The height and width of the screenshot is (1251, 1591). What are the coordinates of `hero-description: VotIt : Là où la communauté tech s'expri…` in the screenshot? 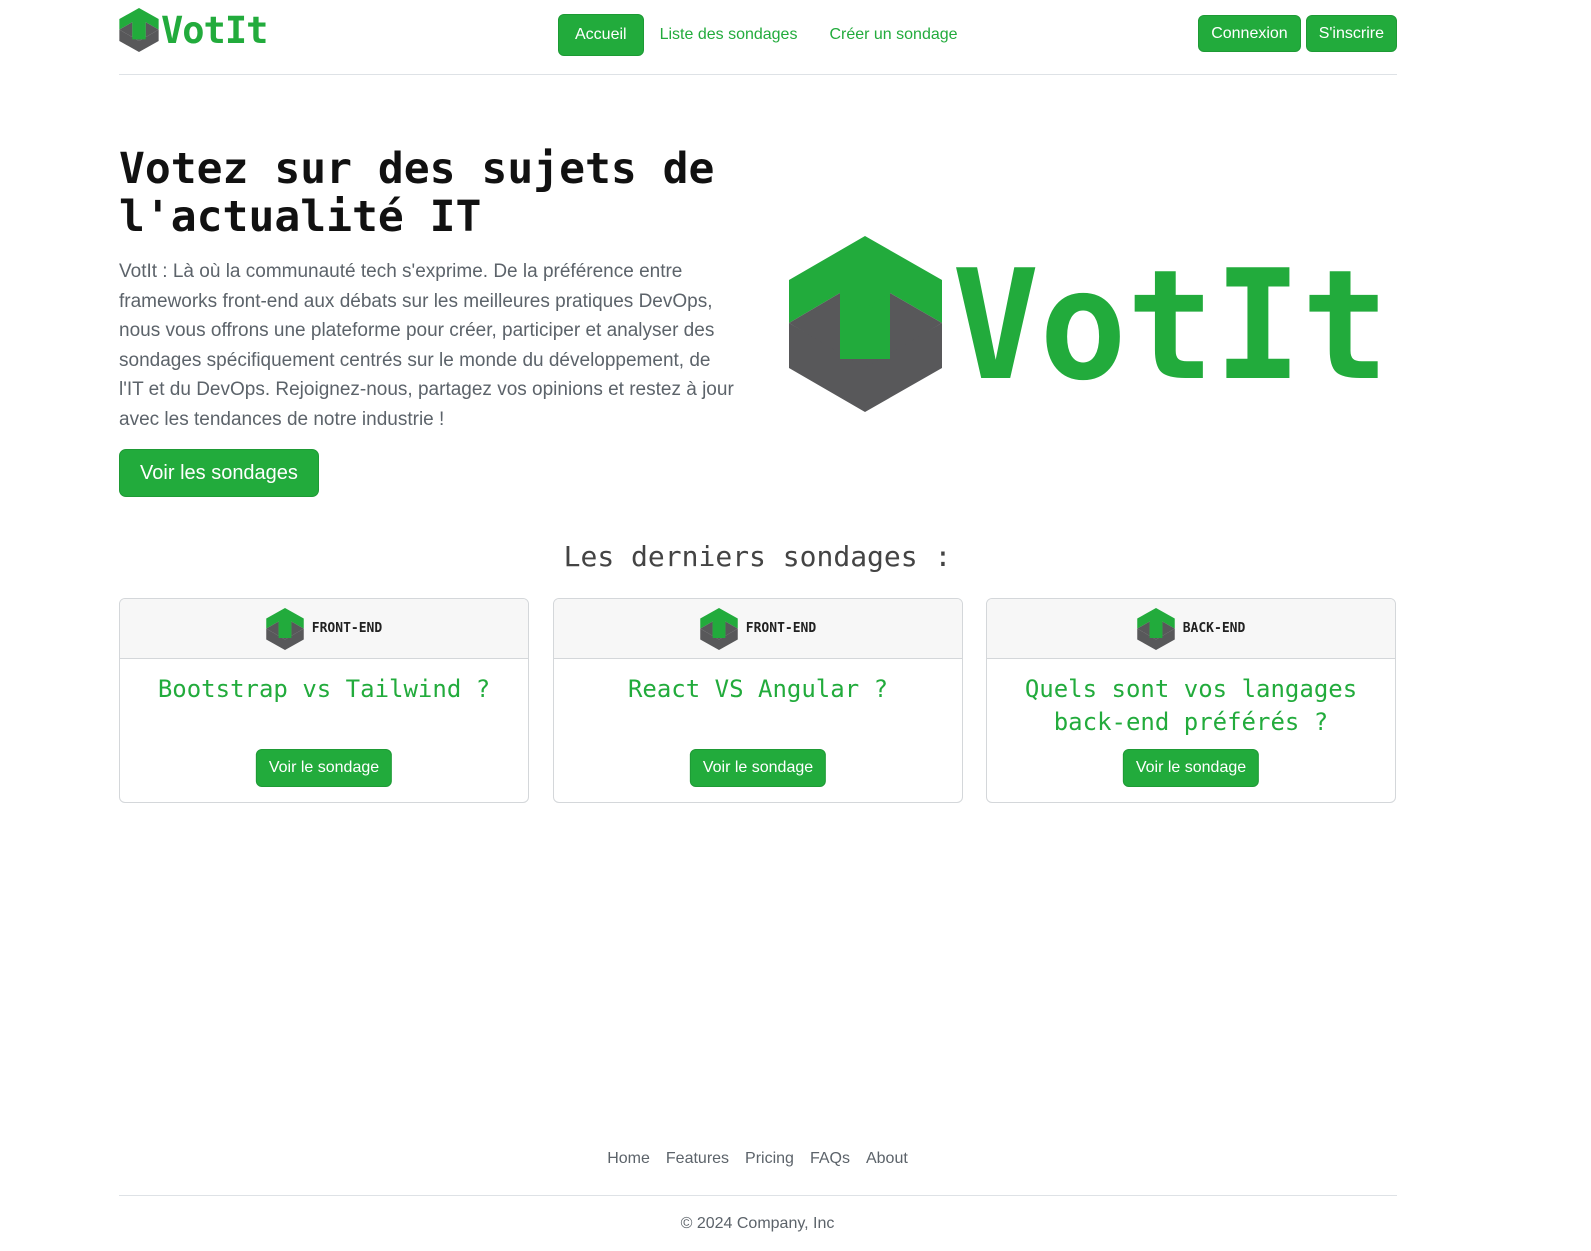 It's located at (426, 345).